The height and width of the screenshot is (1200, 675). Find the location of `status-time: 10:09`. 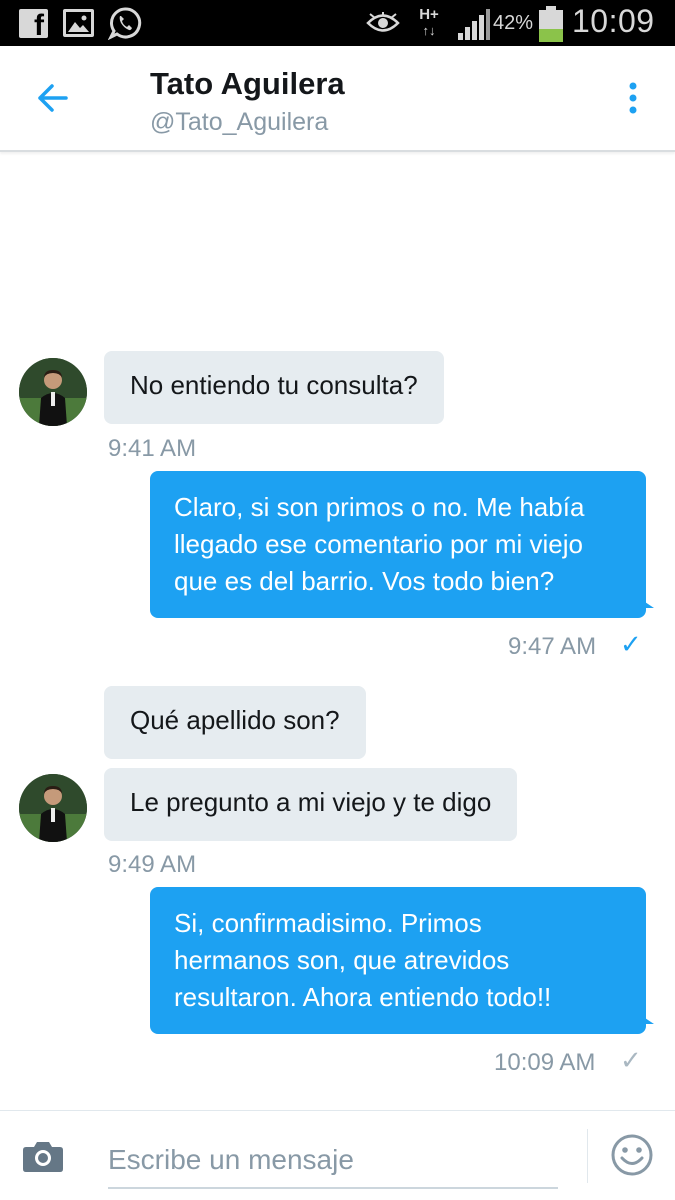

status-time: 10:09 is located at coordinates (613, 21).